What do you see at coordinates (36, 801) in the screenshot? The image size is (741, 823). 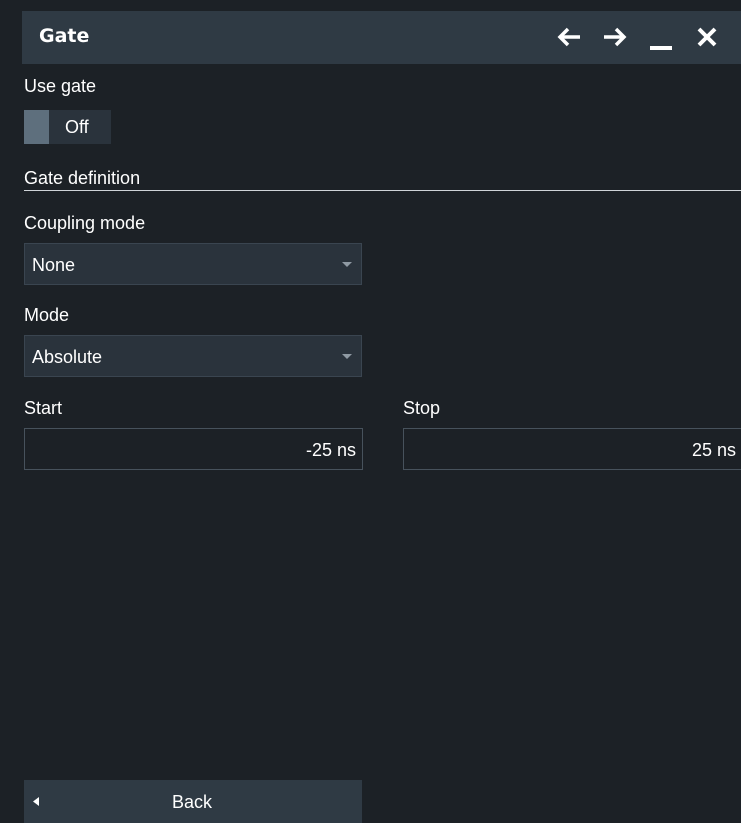 I see `chevron-left-icon` at bounding box center [36, 801].